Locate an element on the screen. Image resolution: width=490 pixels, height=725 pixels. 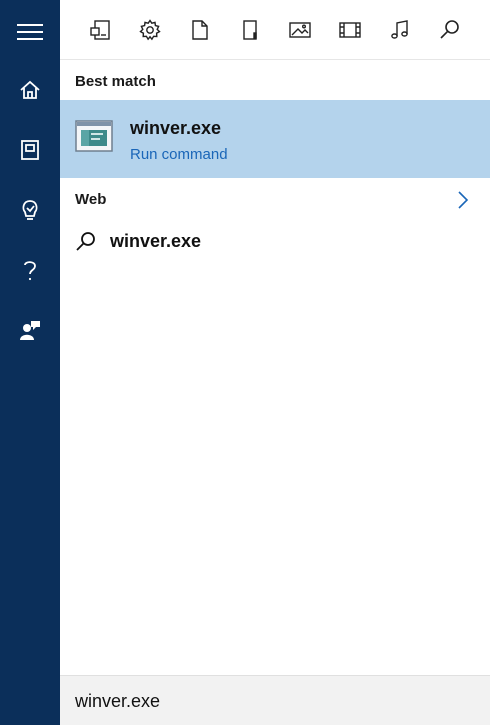
filter-folders-button is located at coordinates (250, 30).